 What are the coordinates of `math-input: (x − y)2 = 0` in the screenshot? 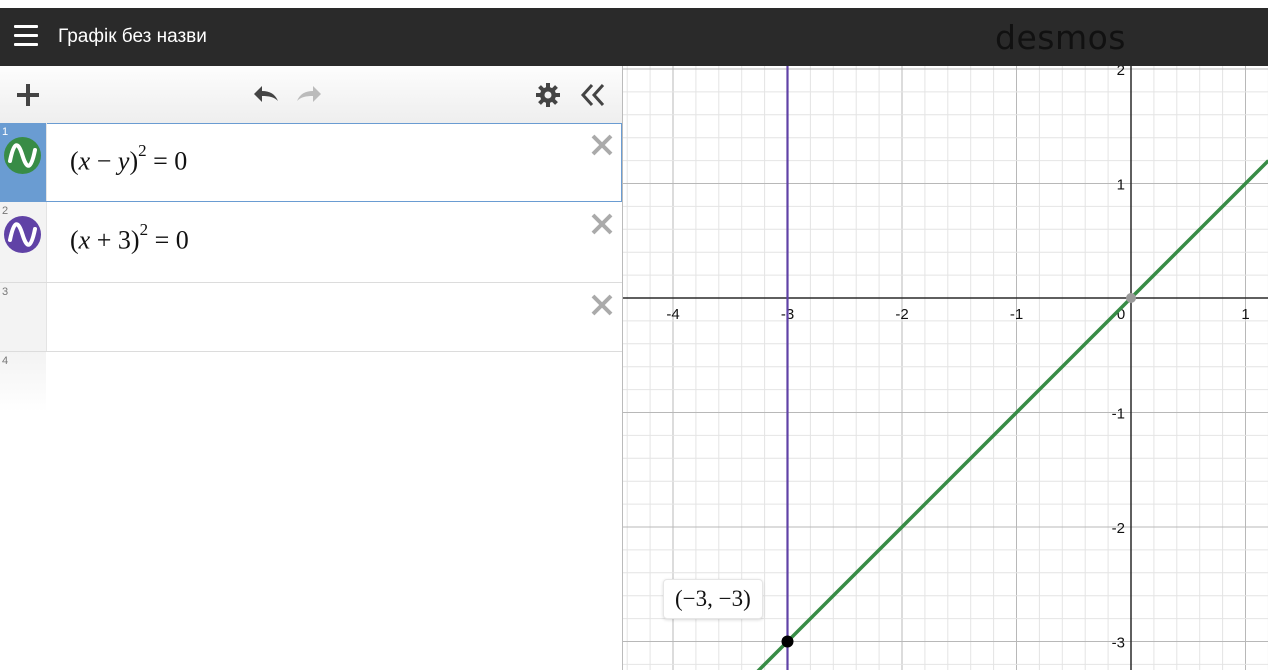 It's located at (129, 159).